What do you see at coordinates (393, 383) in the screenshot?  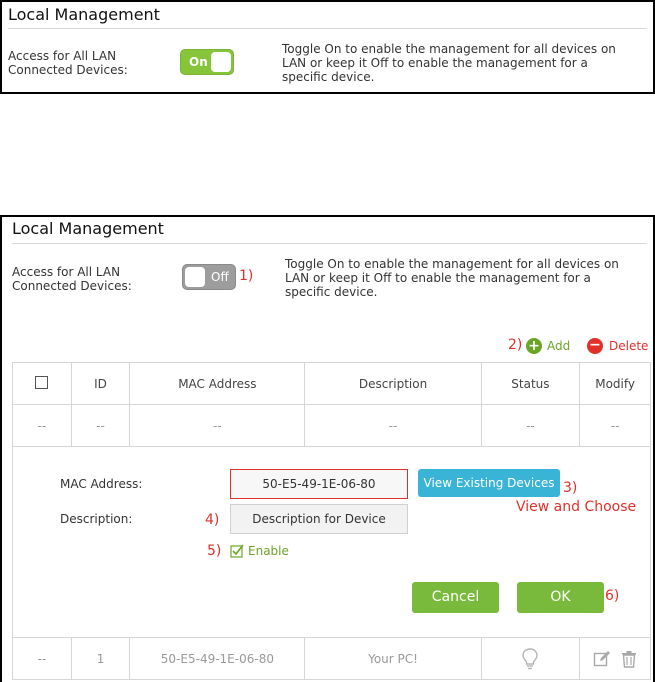 I see `header-description: Description` at bounding box center [393, 383].